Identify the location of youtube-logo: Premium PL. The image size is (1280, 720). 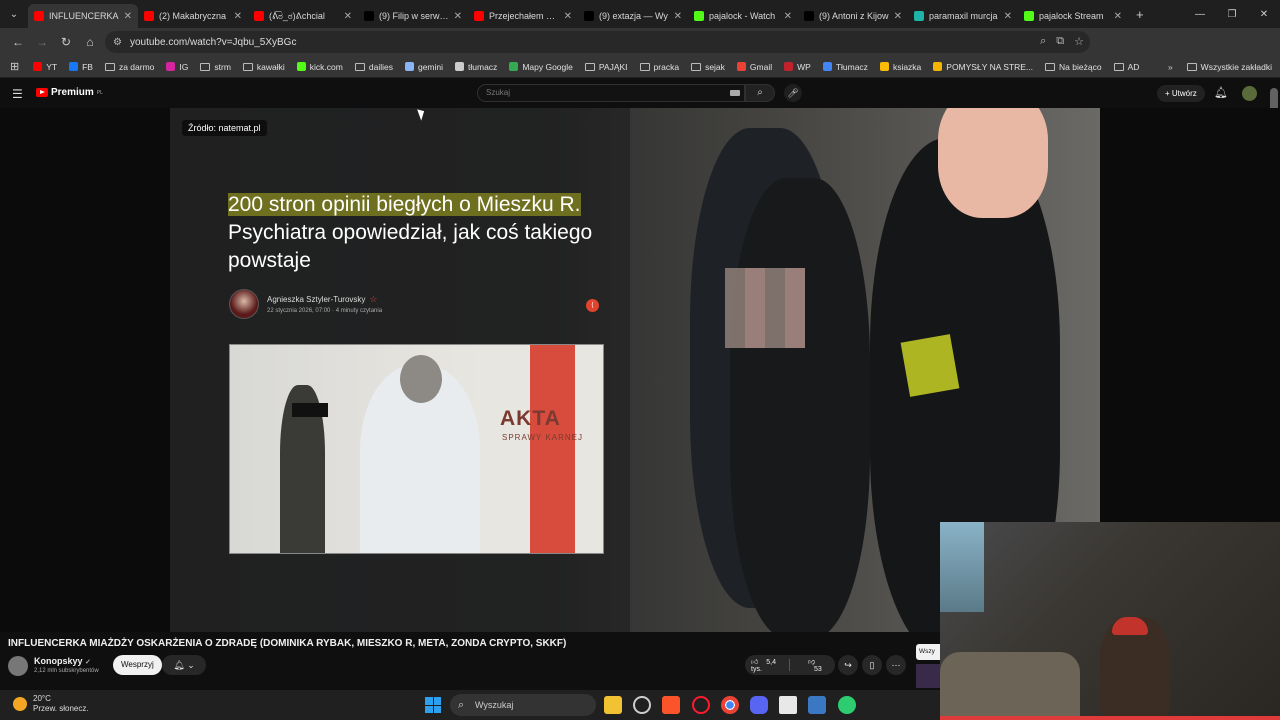
(69, 92).